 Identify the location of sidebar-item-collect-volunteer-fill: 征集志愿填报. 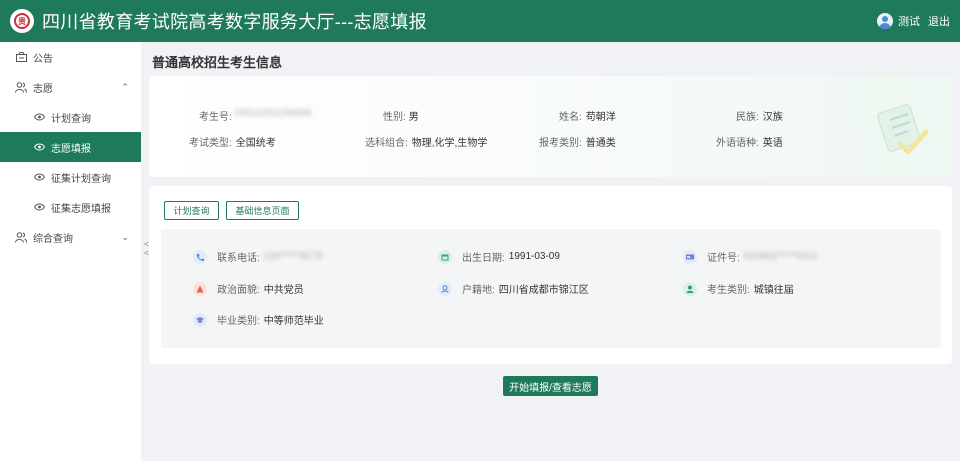
(70, 207).